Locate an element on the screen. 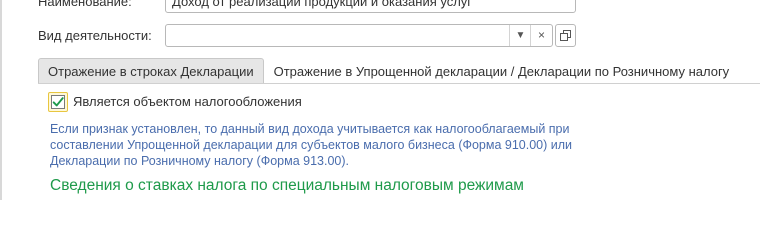 The height and width of the screenshot is (240, 760). open-window-icon is located at coordinates (565, 35).